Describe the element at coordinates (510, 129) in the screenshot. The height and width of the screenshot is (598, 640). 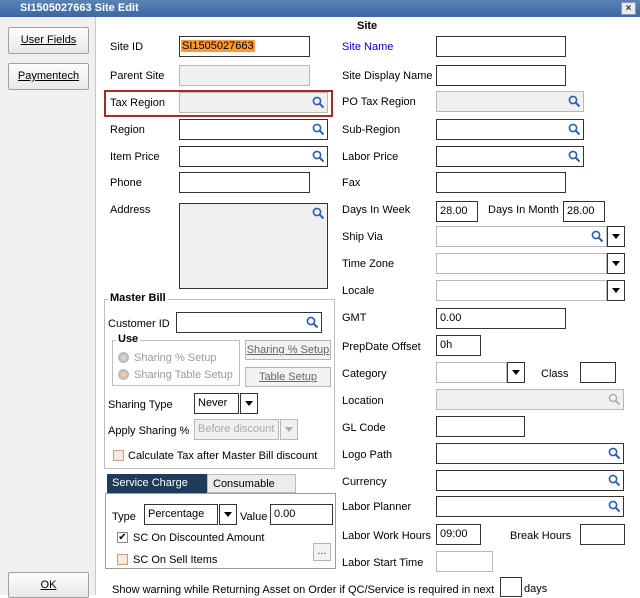
I see `sub-region-input` at that location.